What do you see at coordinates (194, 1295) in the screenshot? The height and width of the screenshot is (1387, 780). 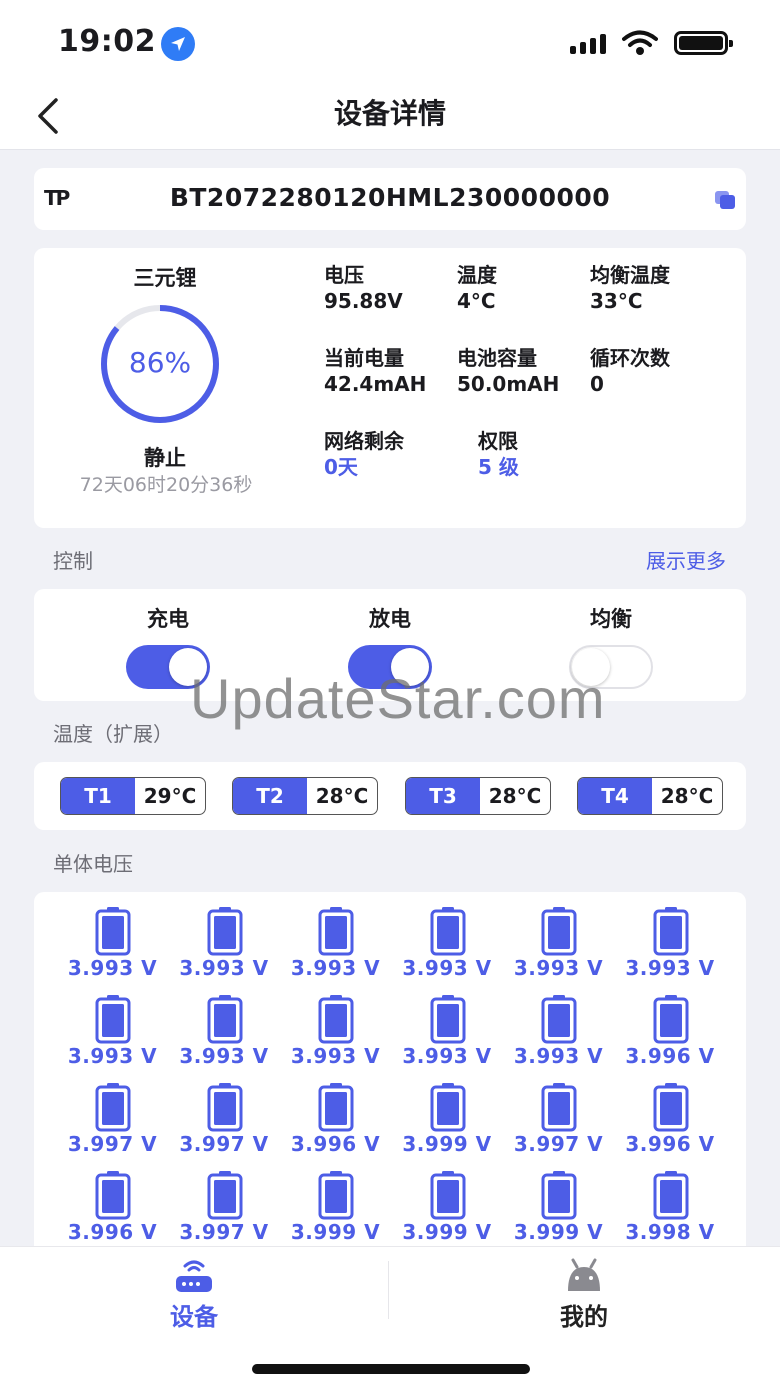 I see `tab-device: 设备` at bounding box center [194, 1295].